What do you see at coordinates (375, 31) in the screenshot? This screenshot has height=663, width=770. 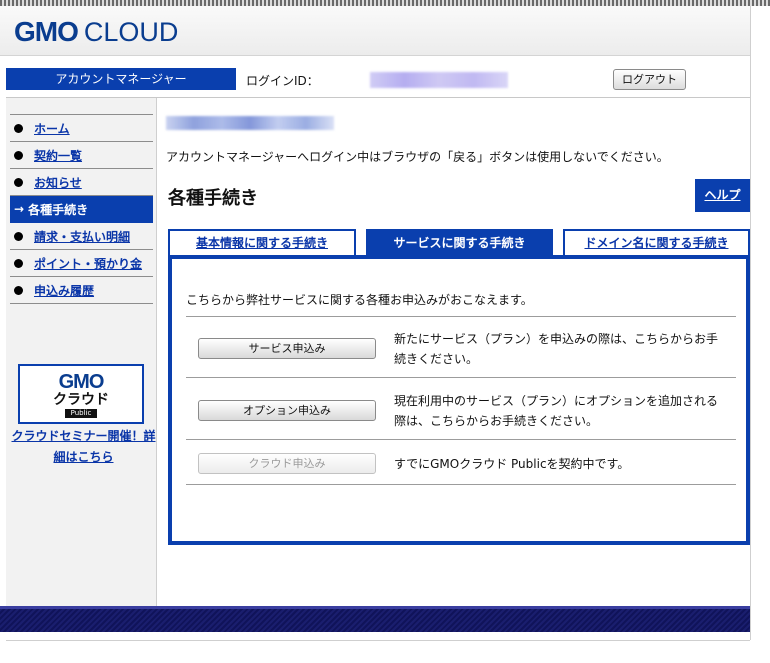 I see `header: GMO CLOUD` at bounding box center [375, 31].